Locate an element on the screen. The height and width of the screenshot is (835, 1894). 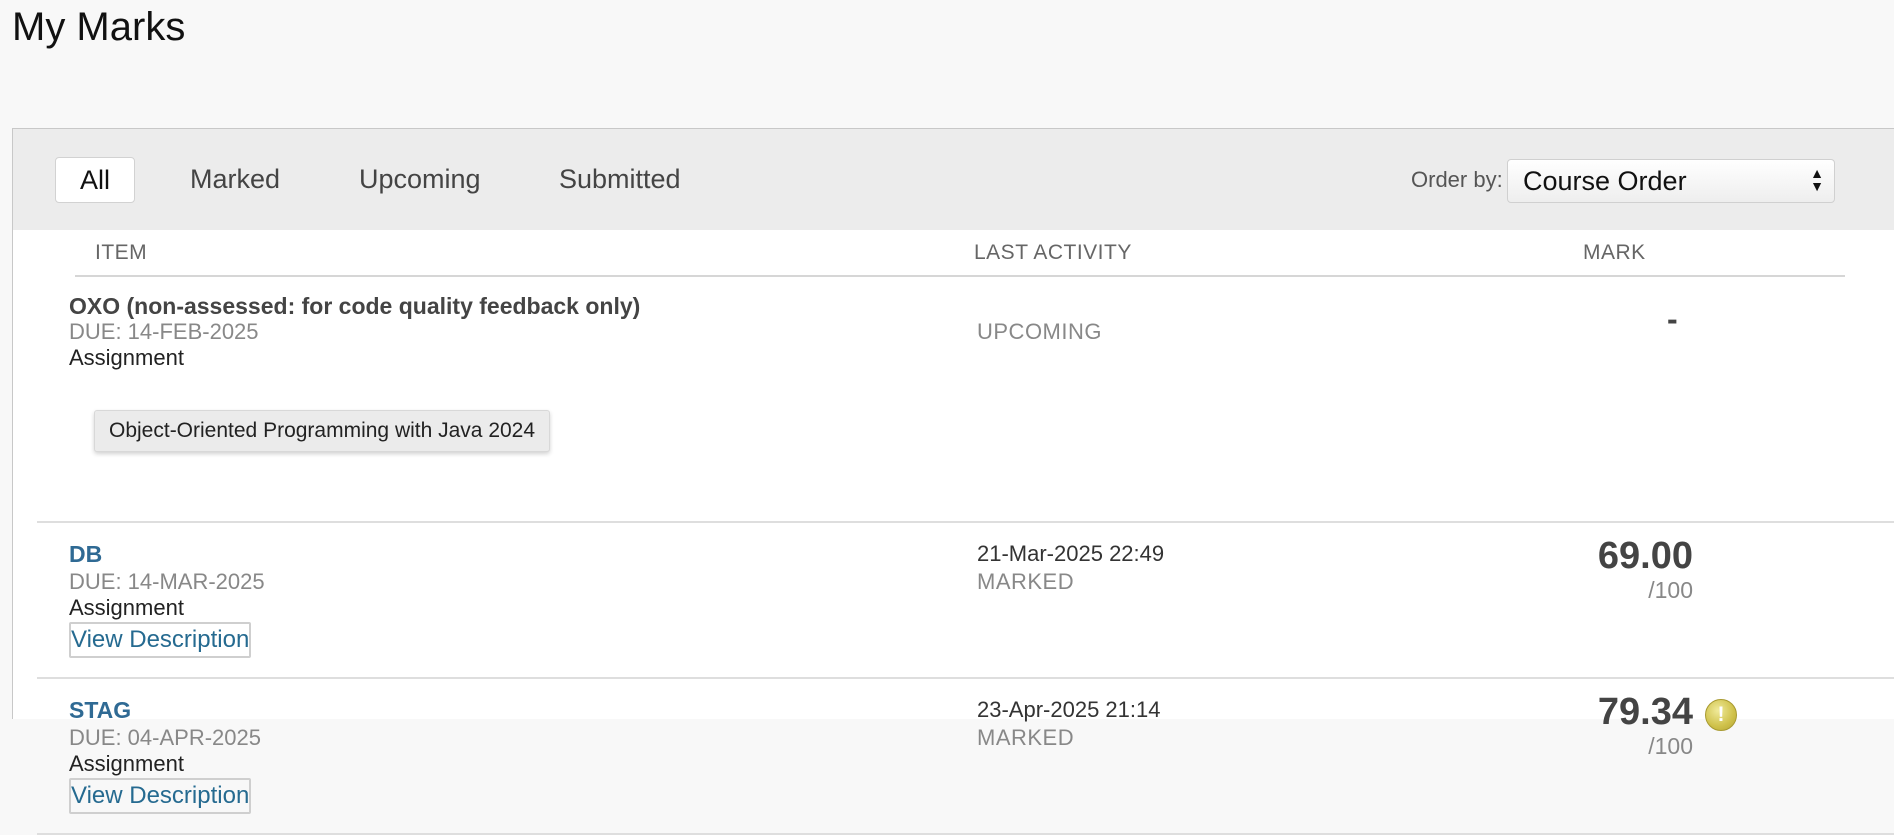
mark-value: - is located at coordinates (1672, 319).